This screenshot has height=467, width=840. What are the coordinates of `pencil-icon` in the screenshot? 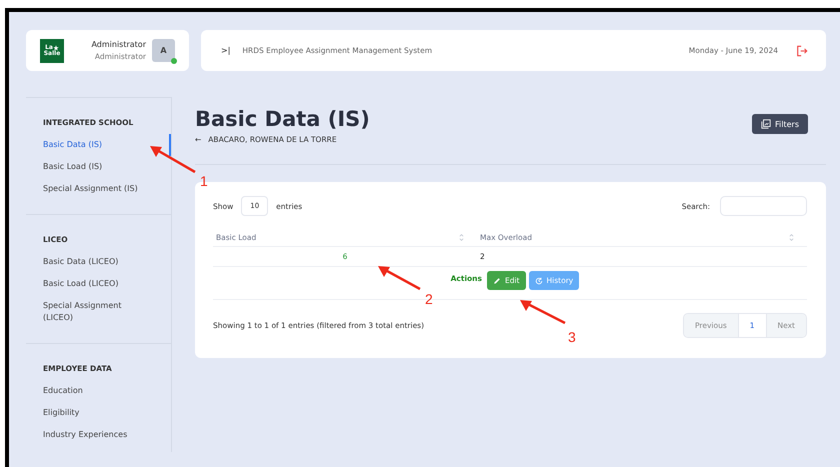 It's located at (497, 280).